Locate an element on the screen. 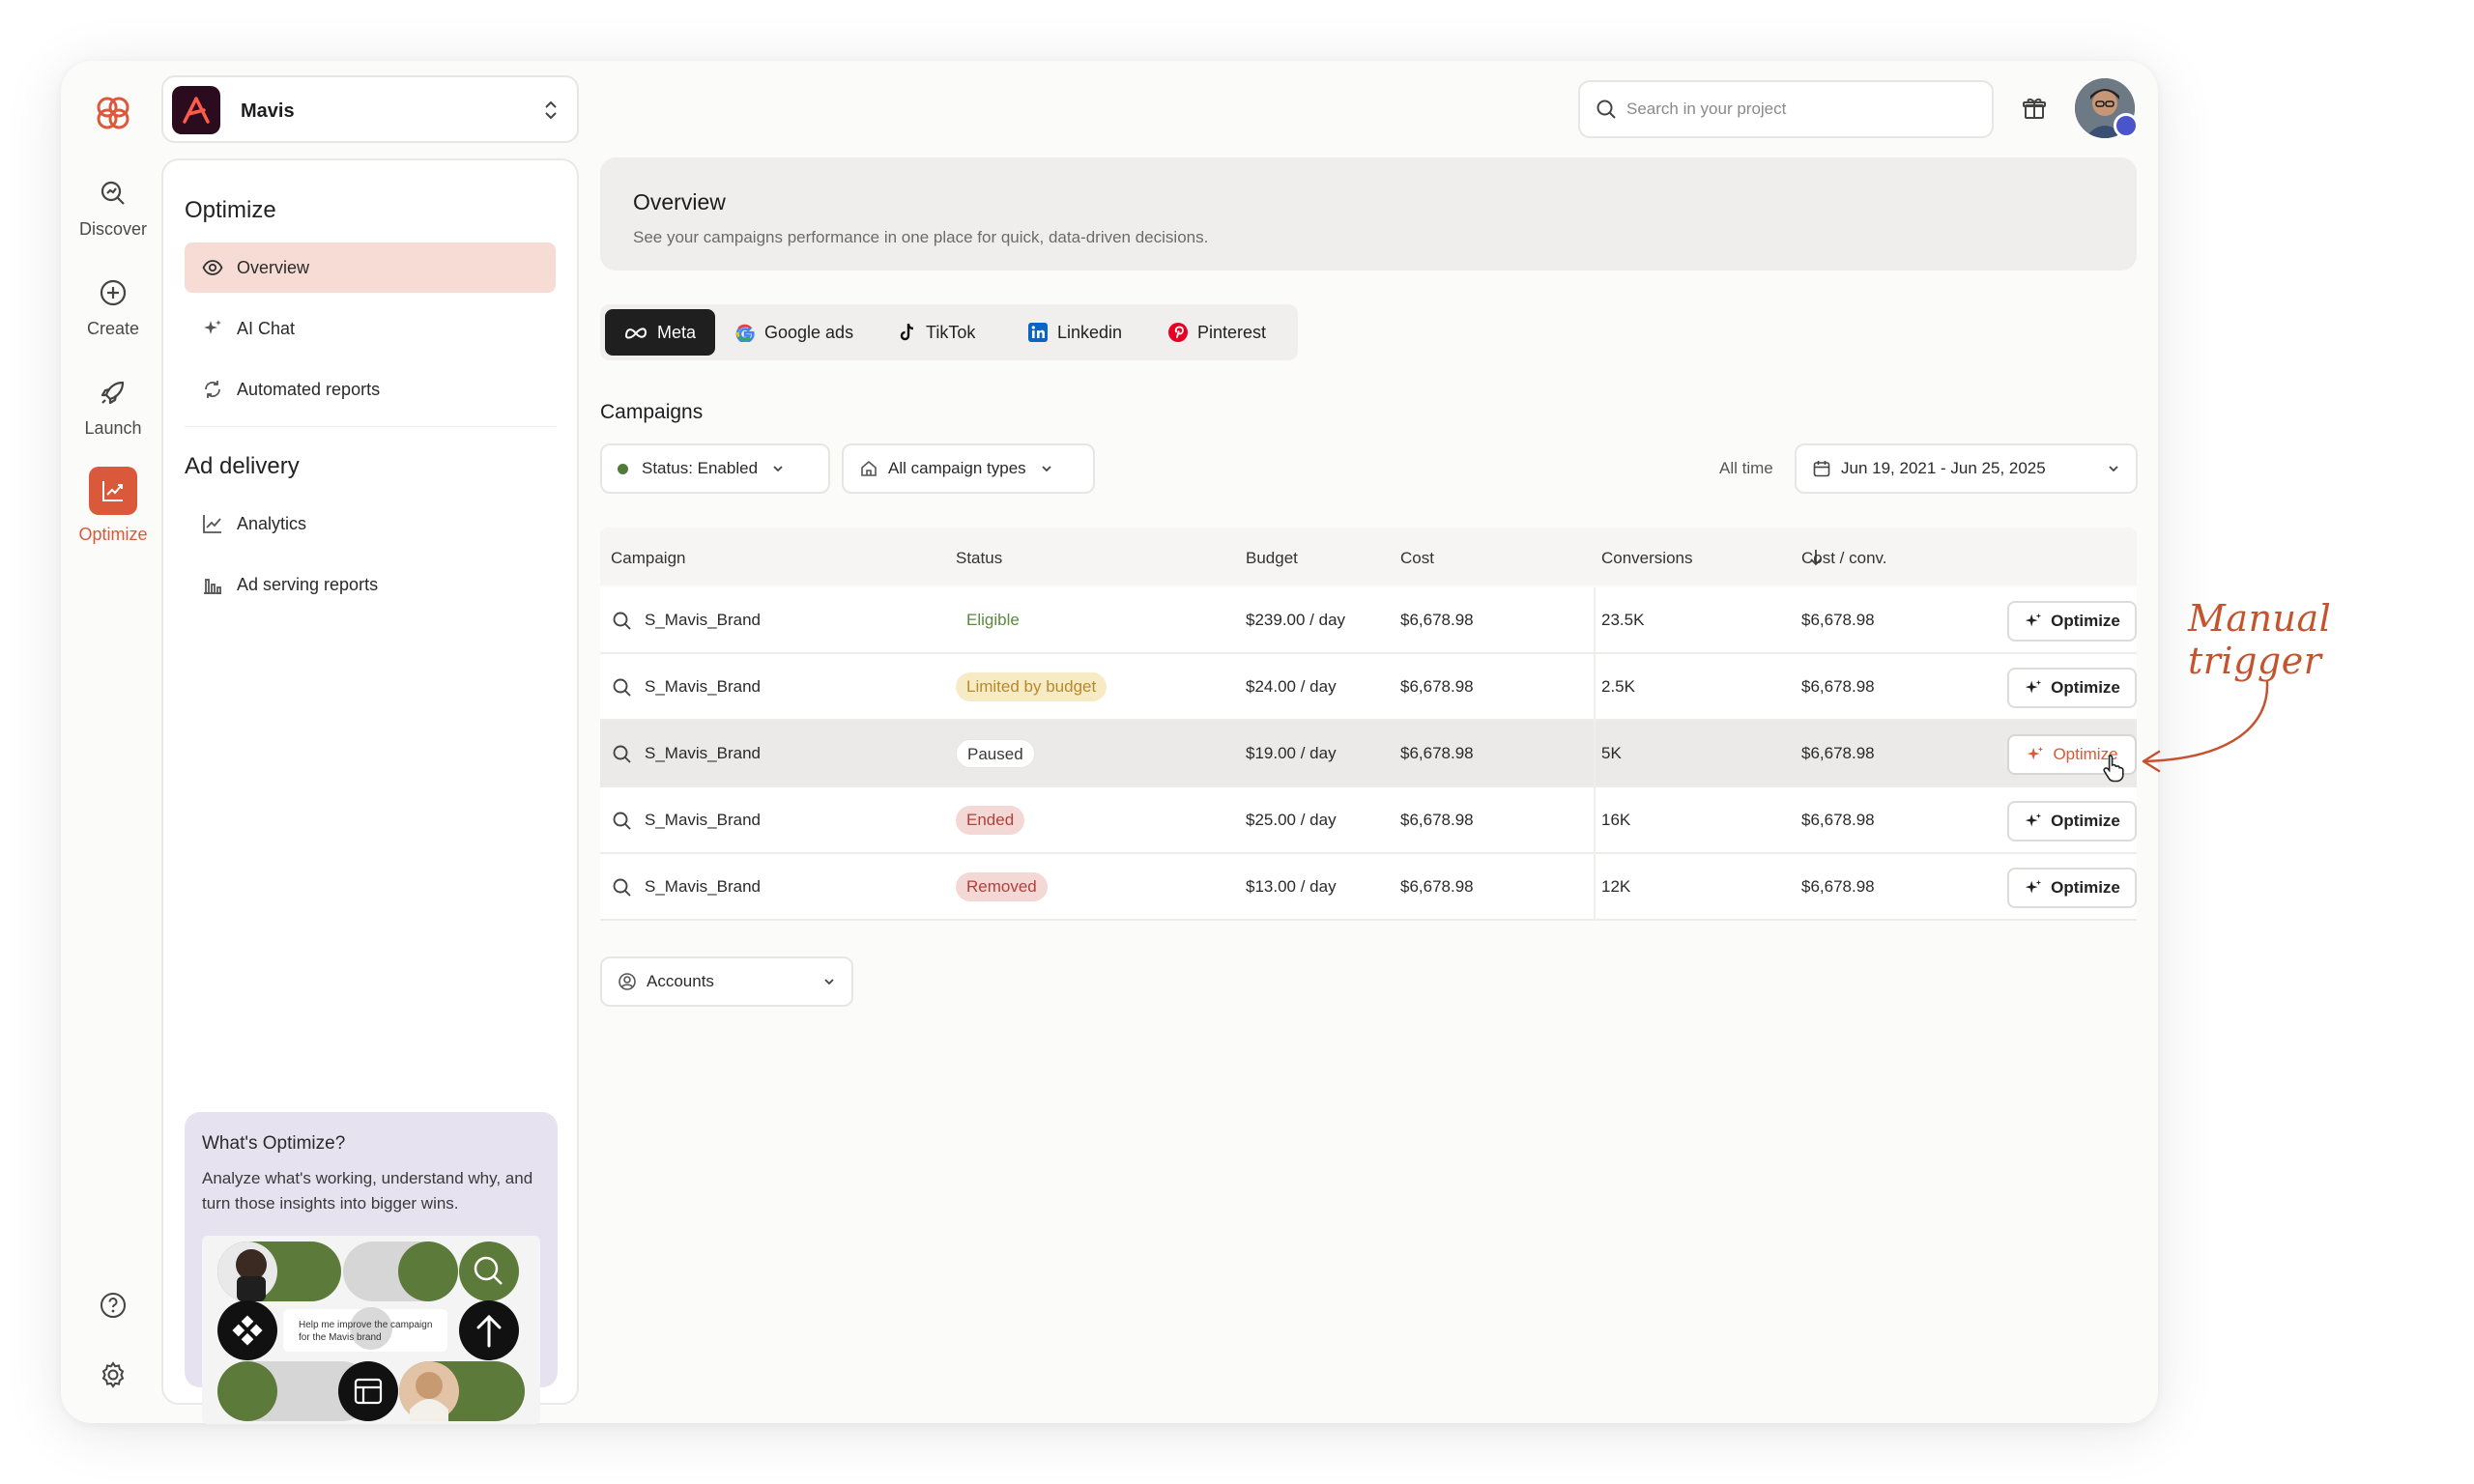 The width and height of the screenshot is (2474, 1484). tab-label-pinterest: Pinterest is located at coordinates (1232, 332).